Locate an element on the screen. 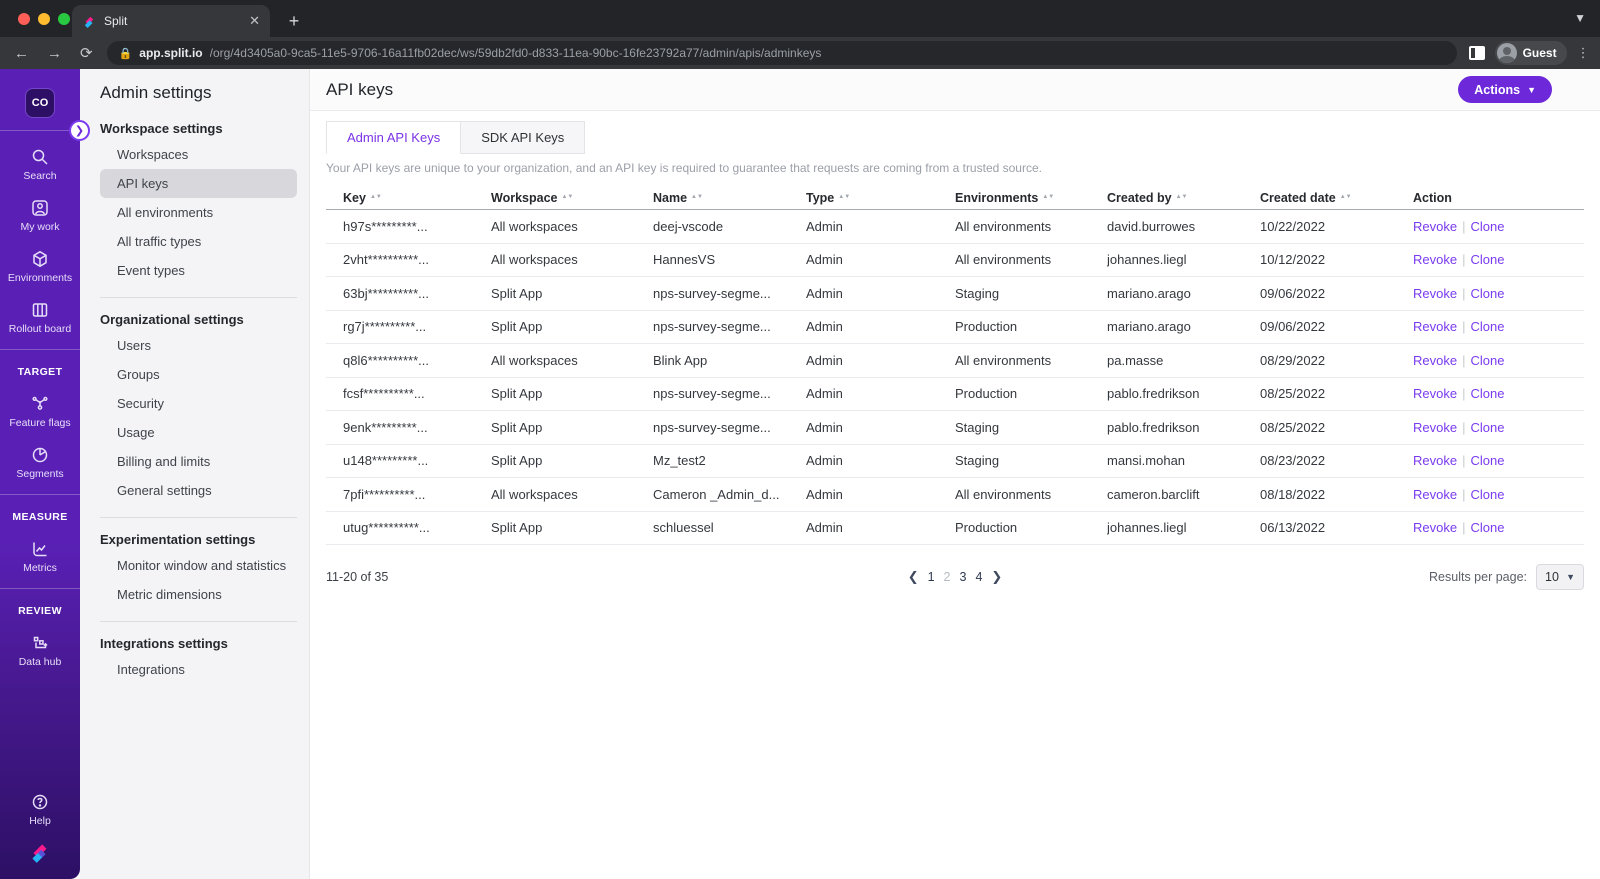  cell-name: Blink App is located at coordinates (680, 360).